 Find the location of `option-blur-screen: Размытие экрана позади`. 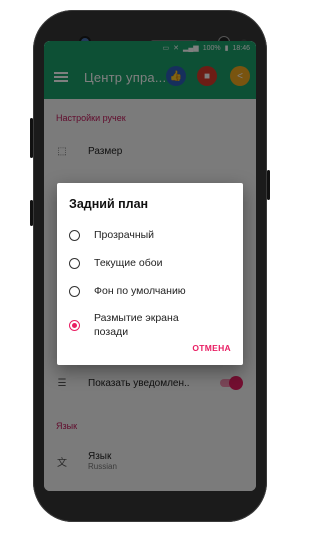

option-blur-screen: Размытие экрана позади is located at coordinates (150, 325).